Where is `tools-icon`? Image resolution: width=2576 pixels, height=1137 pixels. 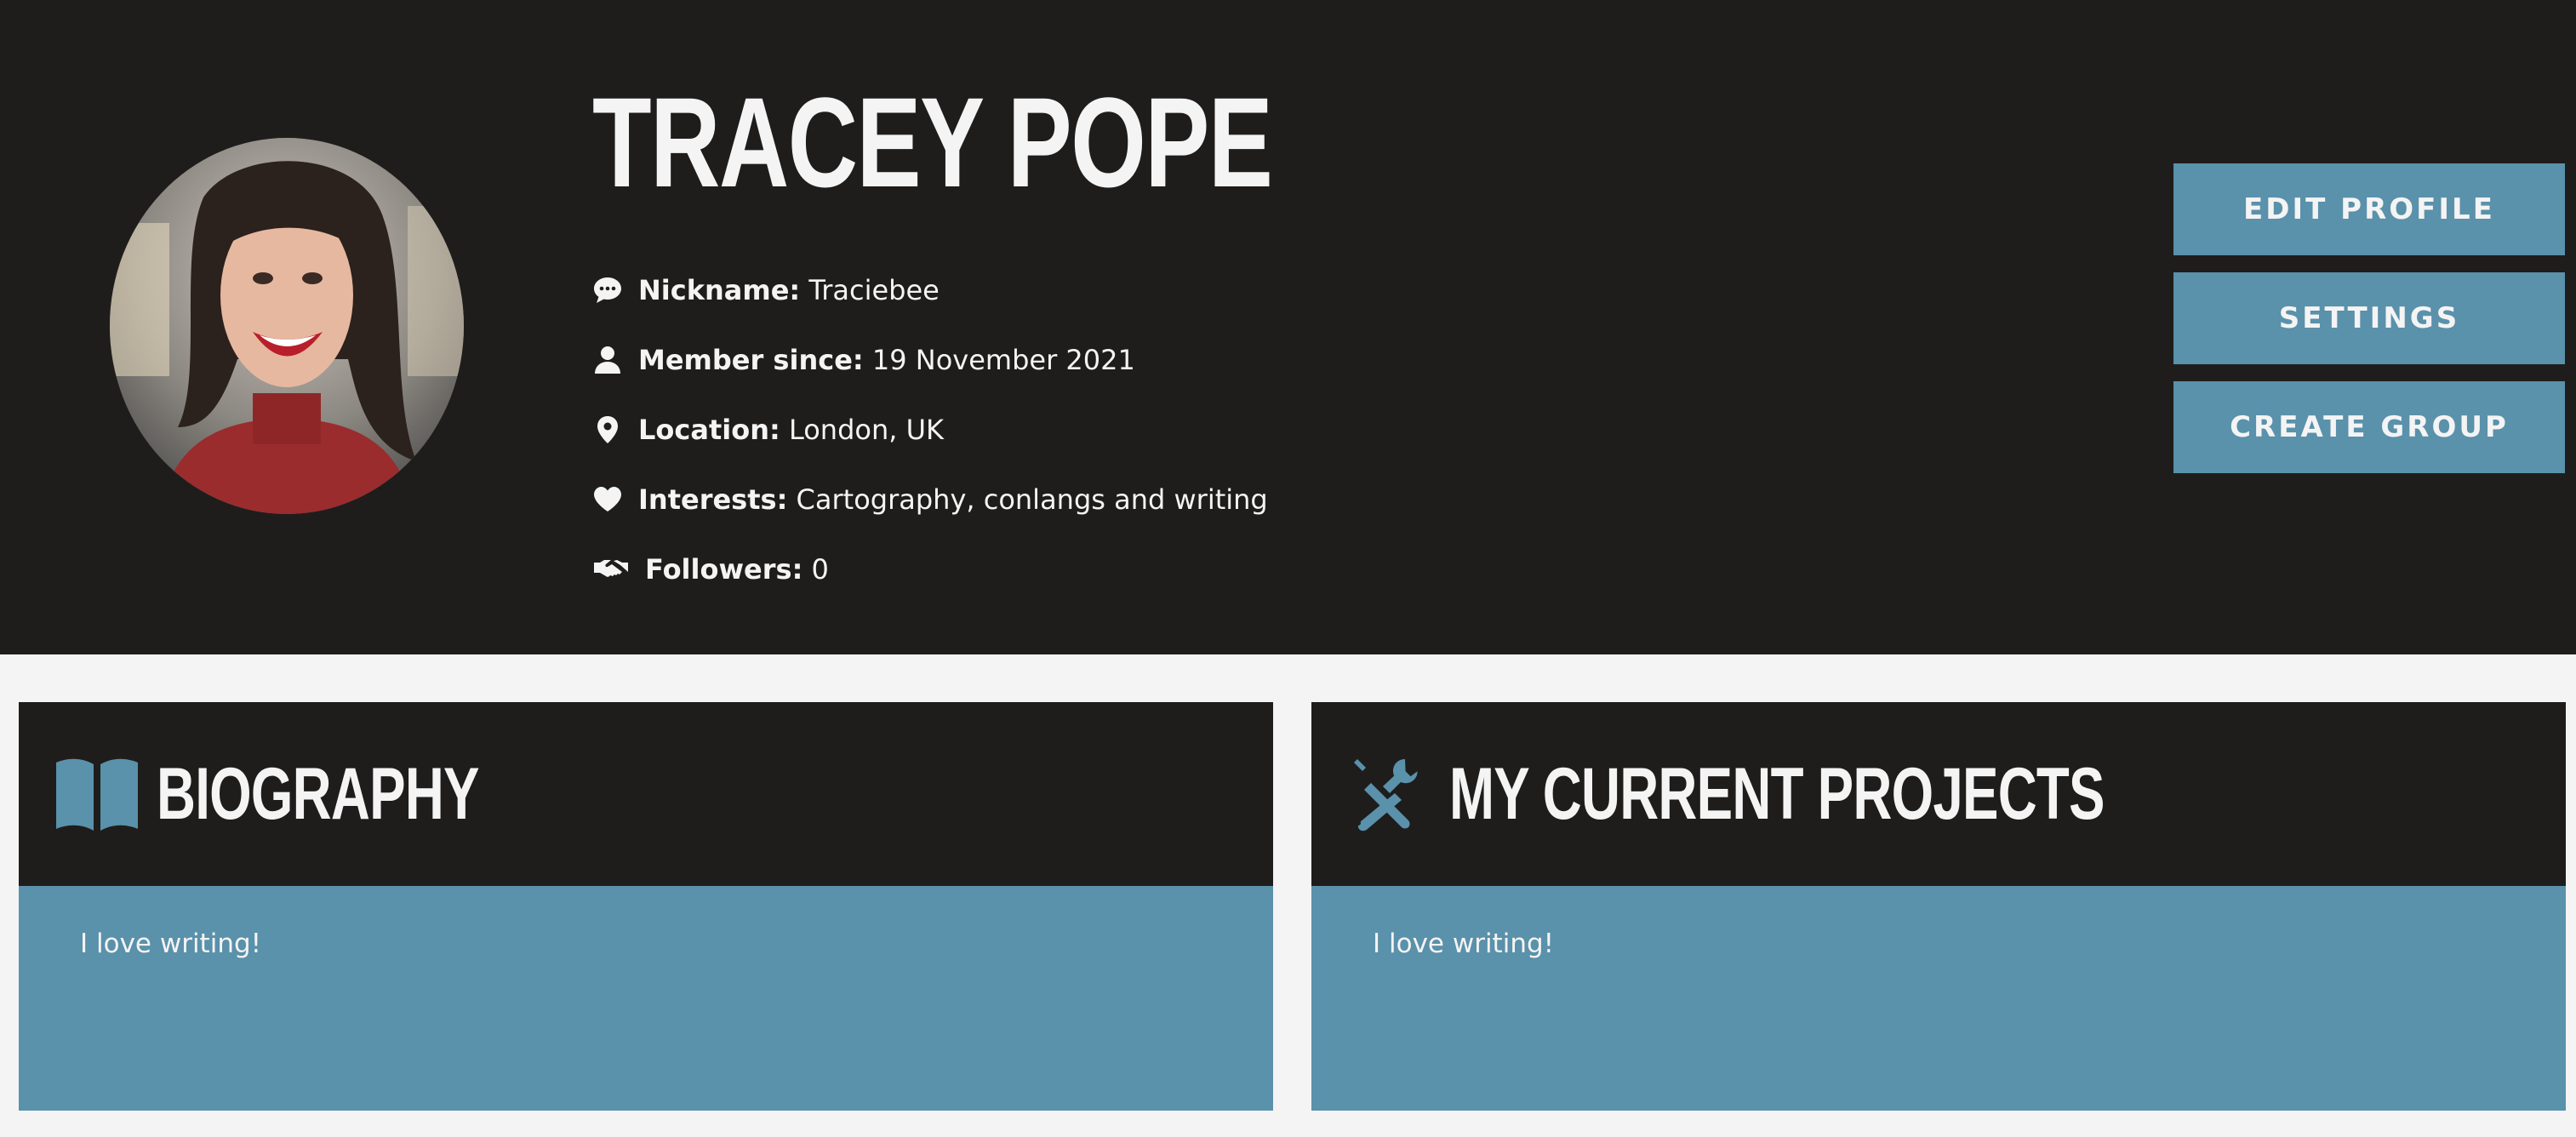 tools-icon is located at coordinates (1386, 795).